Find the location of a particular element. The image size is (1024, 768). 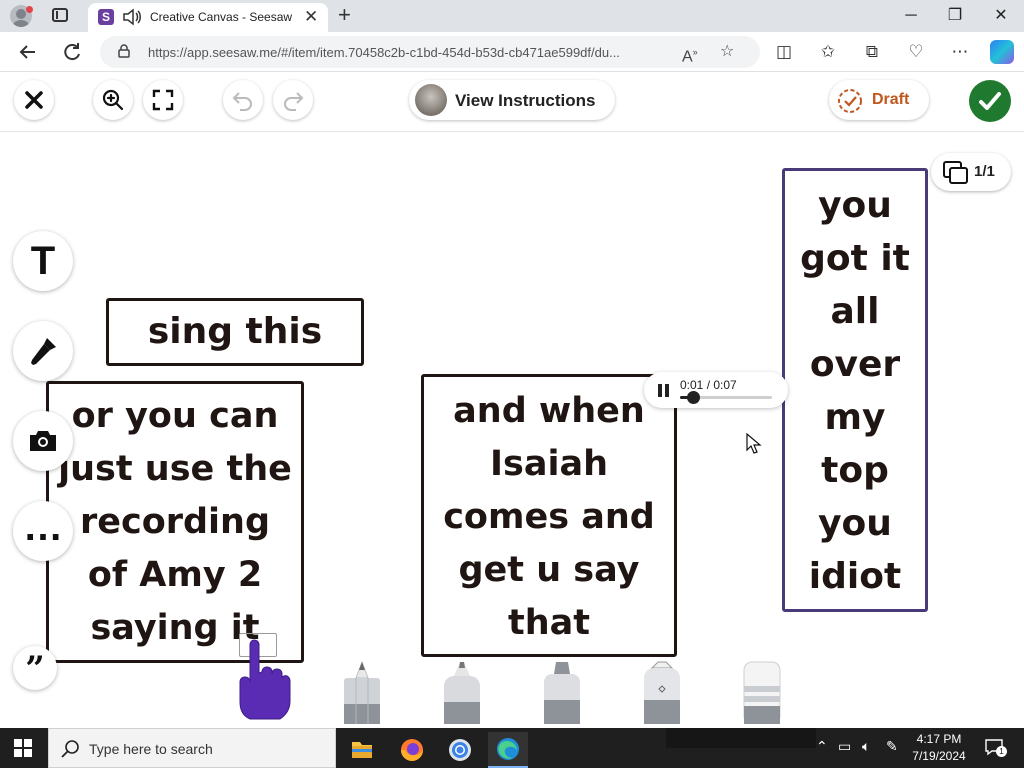

back-arrow-icon is located at coordinates (28, 52).